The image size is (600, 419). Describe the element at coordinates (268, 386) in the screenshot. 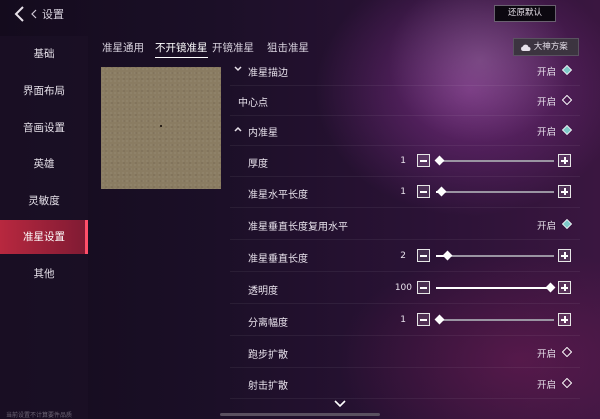

I see `setting-label: 射击扩散` at that location.